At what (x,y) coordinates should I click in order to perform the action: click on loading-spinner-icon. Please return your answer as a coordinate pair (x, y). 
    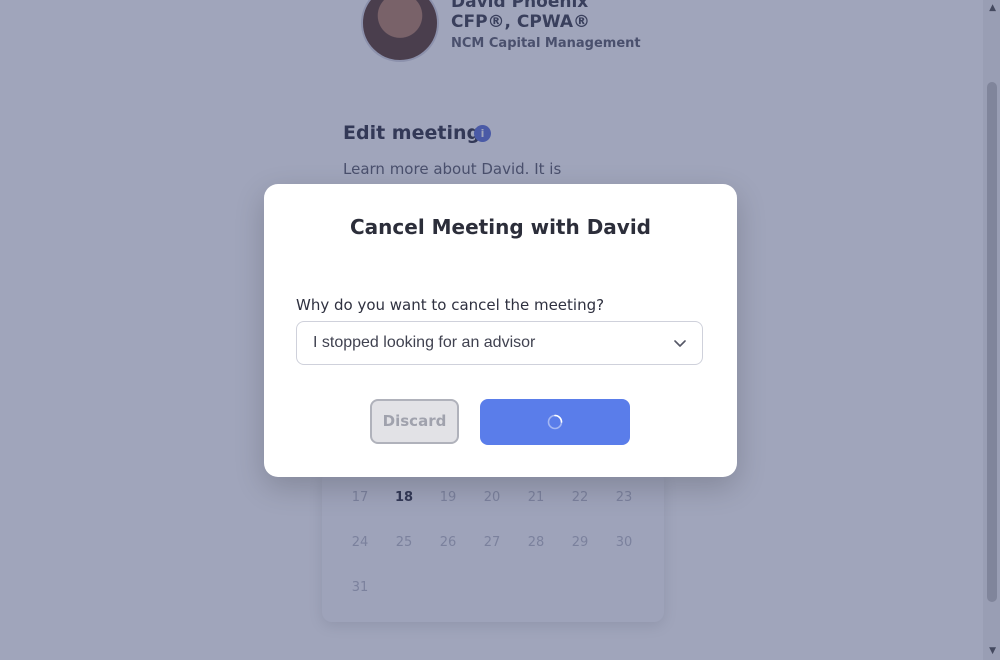
    Looking at the image, I should click on (555, 422).